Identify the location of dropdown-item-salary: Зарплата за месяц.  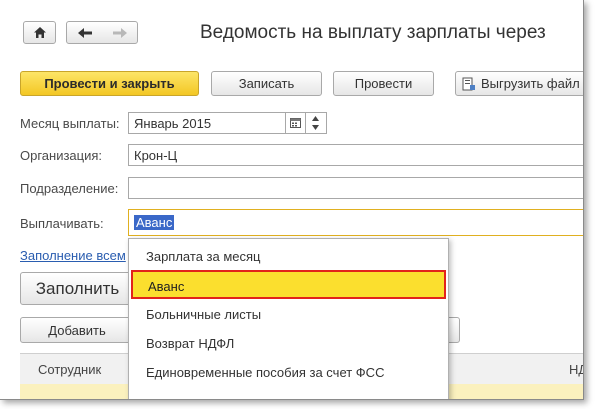
(288, 256).